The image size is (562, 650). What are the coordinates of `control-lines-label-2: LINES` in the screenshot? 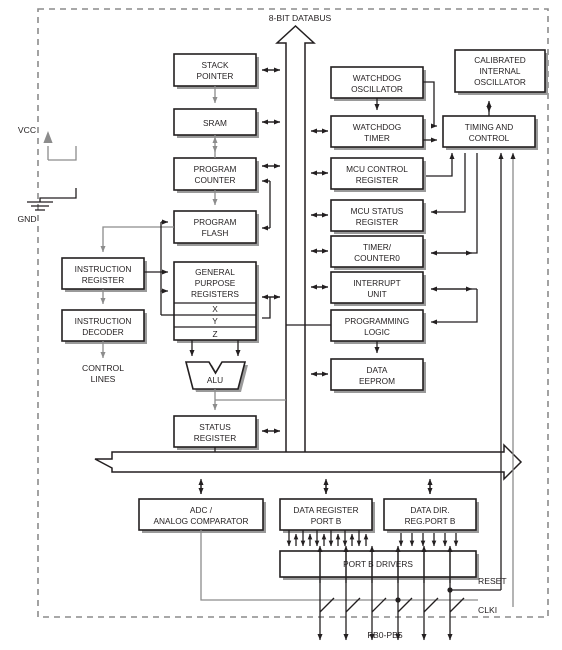 It's located at (103, 379).